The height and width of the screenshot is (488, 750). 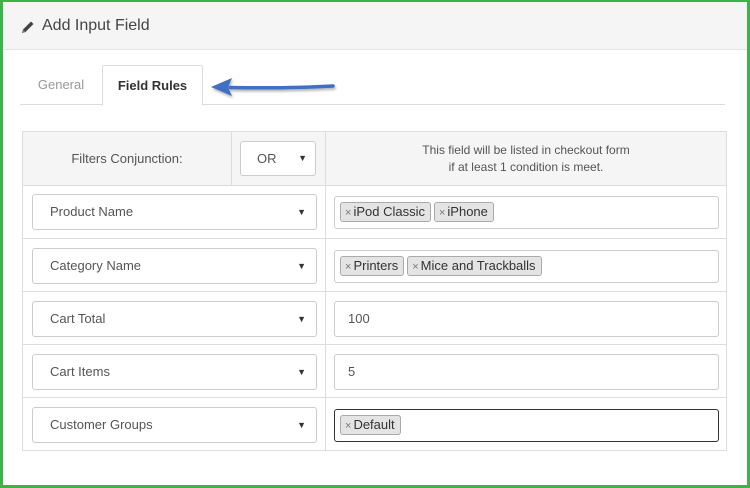 What do you see at coordinates (174, 212) in the screenshot?
I see `rule-field-select: Product Name ▼` at bounding box center [174, 212].